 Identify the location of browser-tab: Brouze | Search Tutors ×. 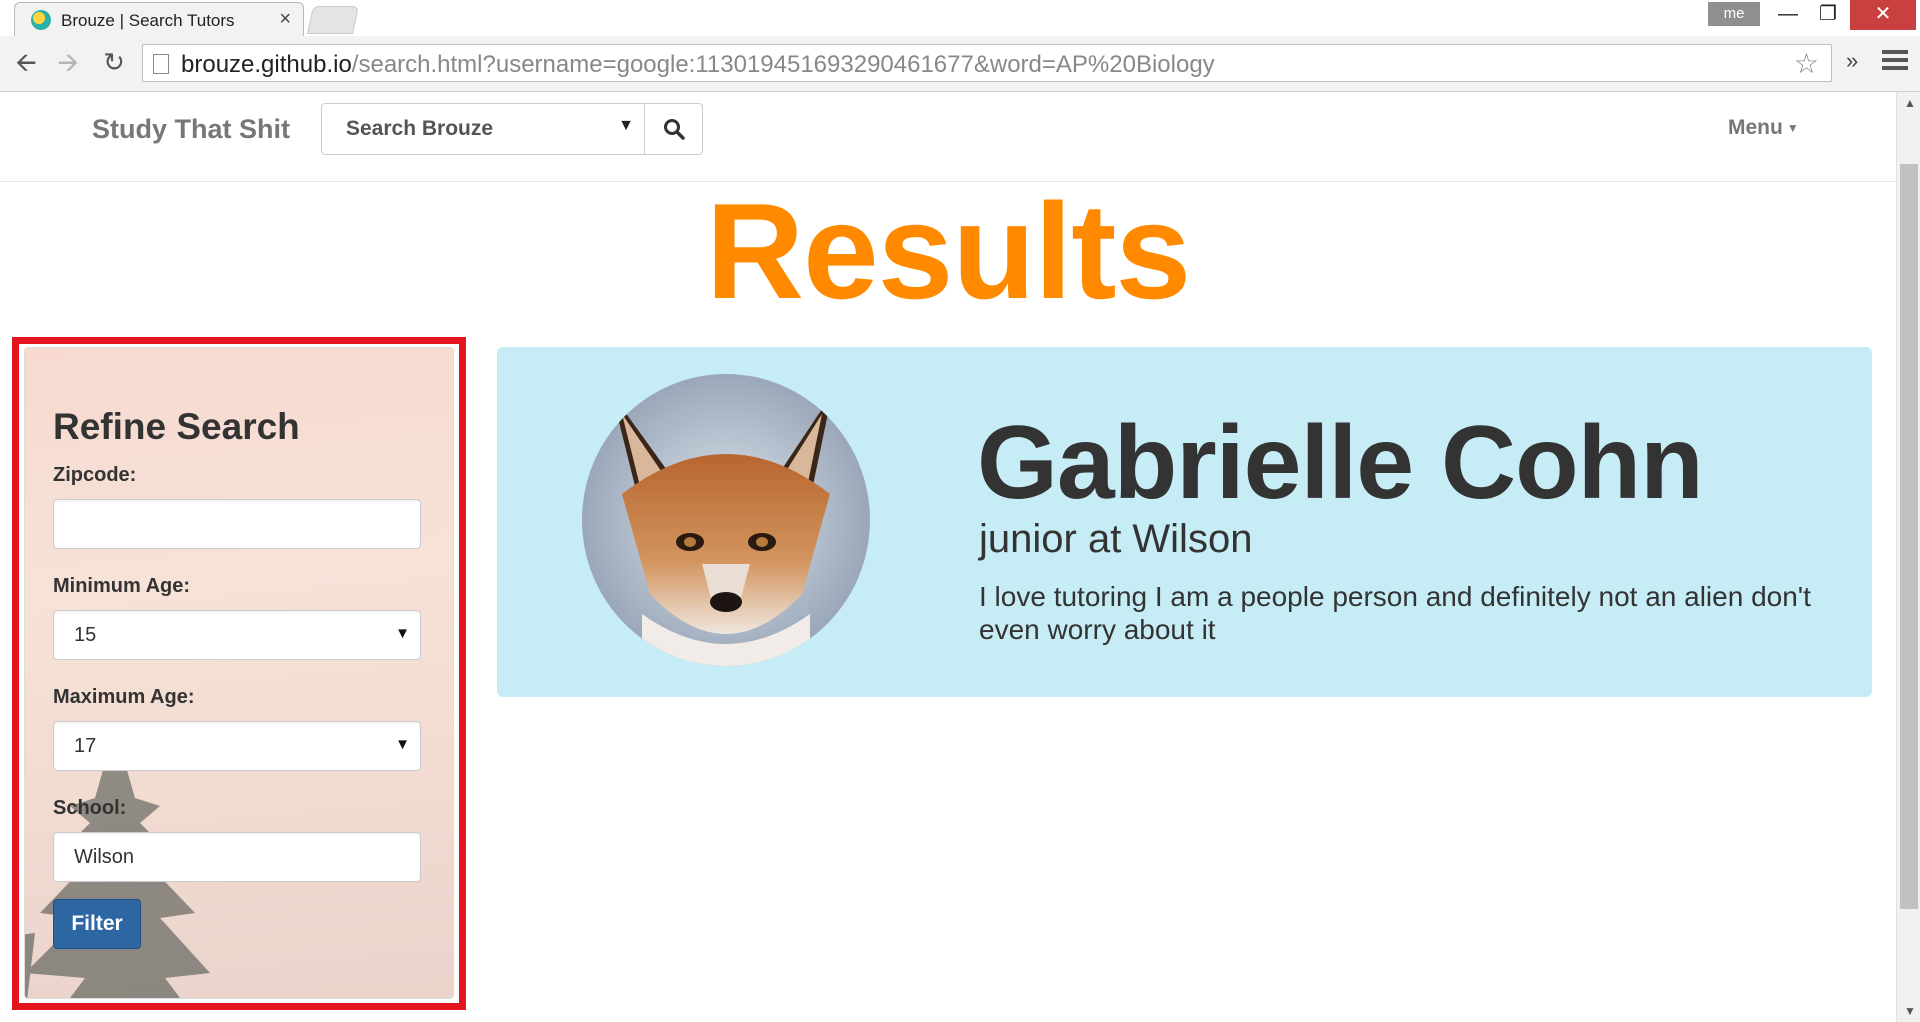
(159, 19).